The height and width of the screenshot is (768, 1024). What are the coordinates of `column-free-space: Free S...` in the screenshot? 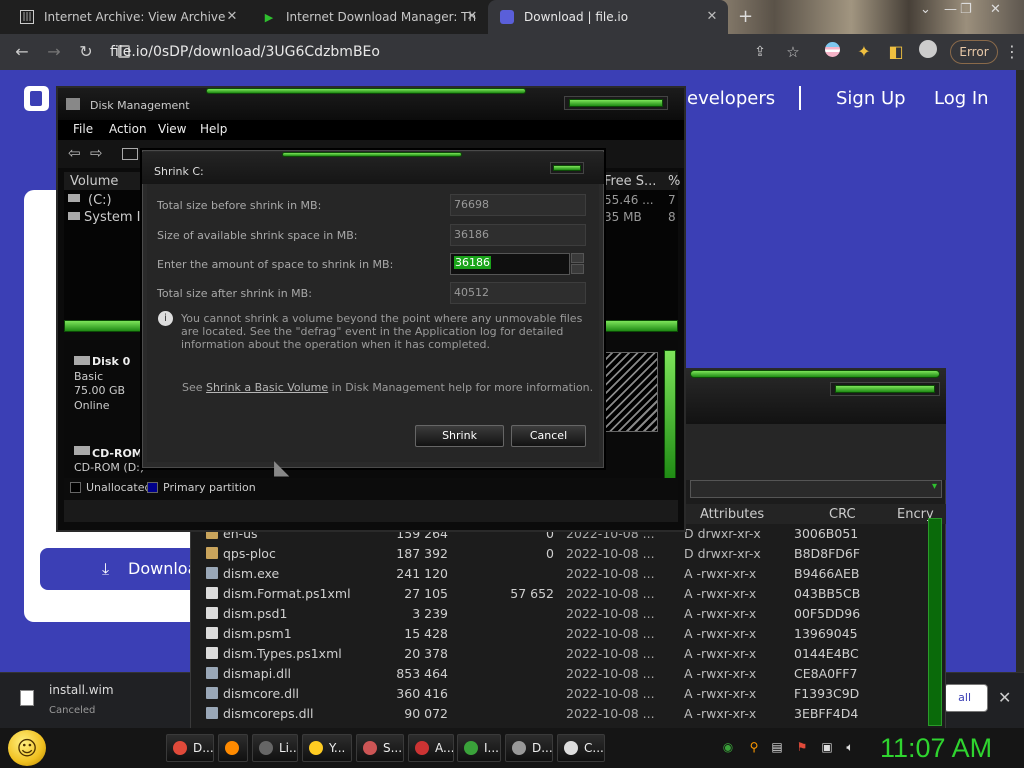 It's located at (630, 181).